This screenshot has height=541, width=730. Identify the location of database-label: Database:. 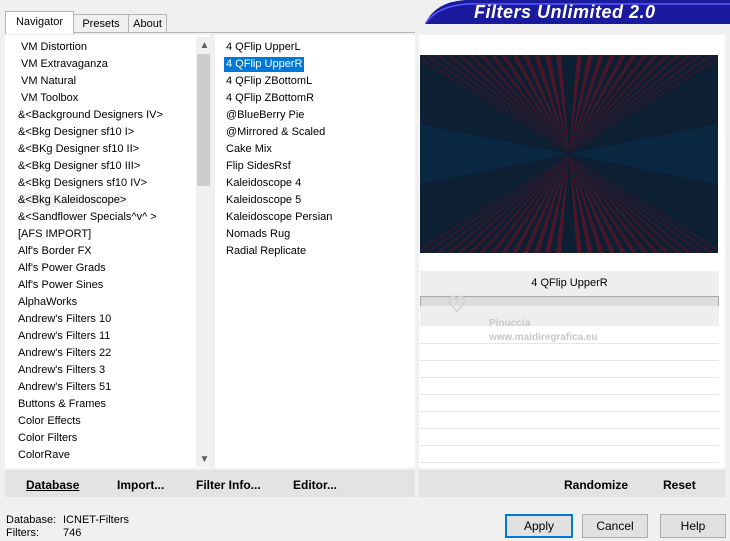
(31, 520).